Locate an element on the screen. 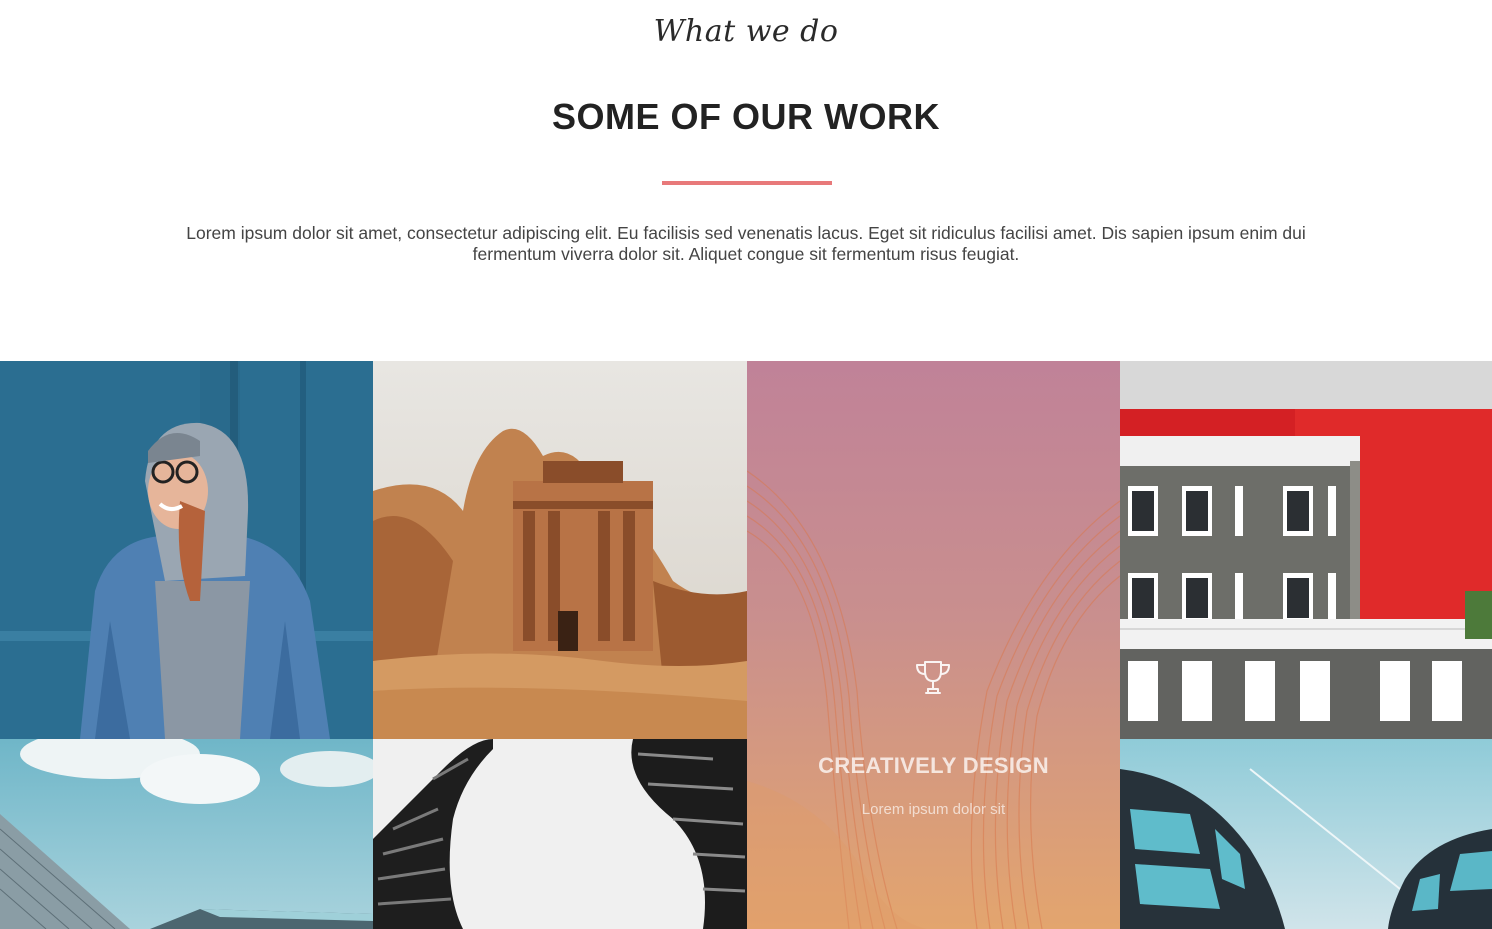 This screenshot has height=929, width=1492. portfolio-image-sky-building is located at coordinates (186, 834).